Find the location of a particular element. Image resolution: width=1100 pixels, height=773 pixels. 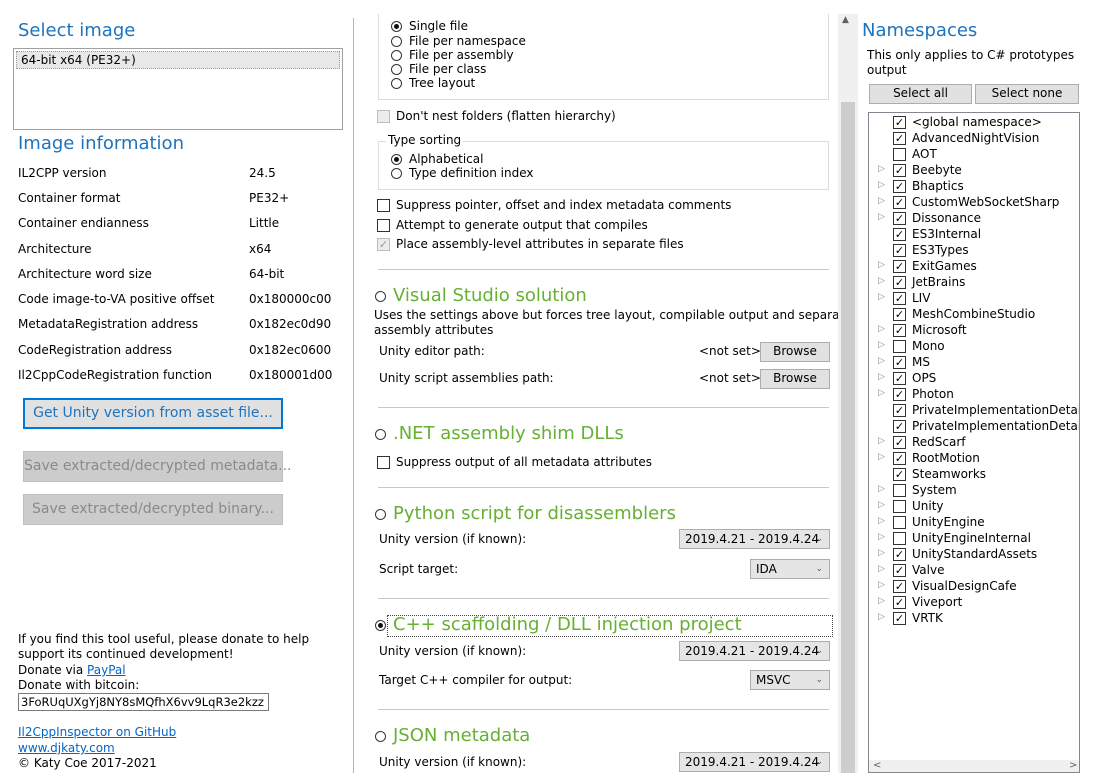

namespace-item: ▷ UnityEngine is located at coordinates (974, 523).